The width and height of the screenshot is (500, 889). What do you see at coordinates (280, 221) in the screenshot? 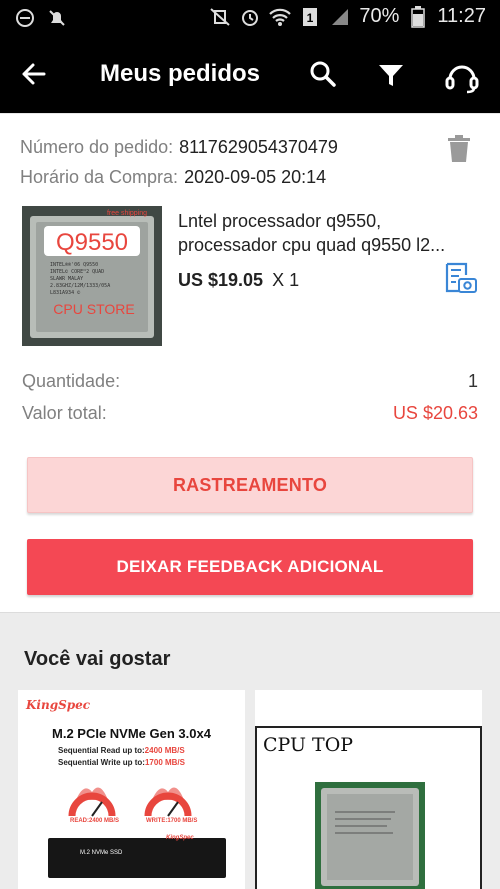
I see `product-title-line1: Lntel processador q9550,` at bounding box center [280, 221].